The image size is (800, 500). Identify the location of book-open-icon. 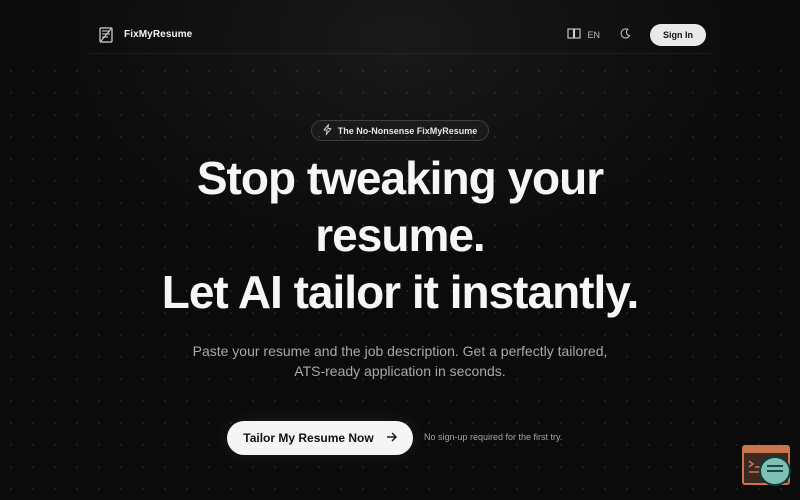
(574, 34).